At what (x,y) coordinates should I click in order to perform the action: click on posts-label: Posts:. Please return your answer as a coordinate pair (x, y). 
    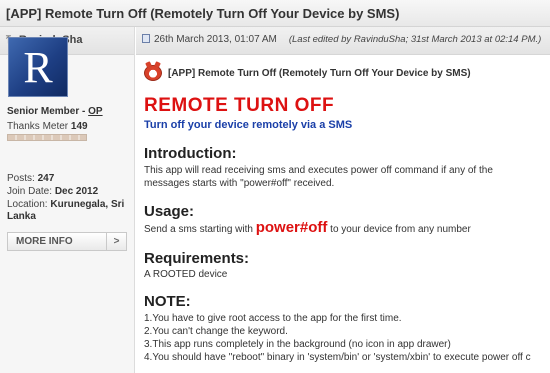
    Looking at the image, I should click on (22, 178).